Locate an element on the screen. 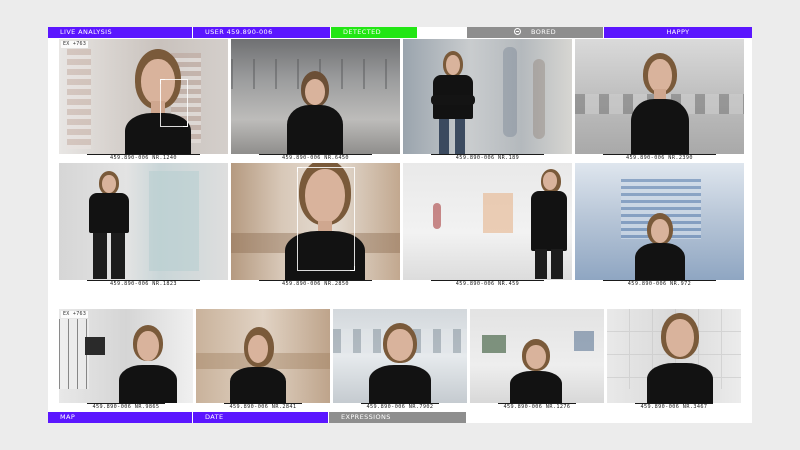  capture-caption: 459.890-006 NR.2841 is located at coordinates (263, 407).